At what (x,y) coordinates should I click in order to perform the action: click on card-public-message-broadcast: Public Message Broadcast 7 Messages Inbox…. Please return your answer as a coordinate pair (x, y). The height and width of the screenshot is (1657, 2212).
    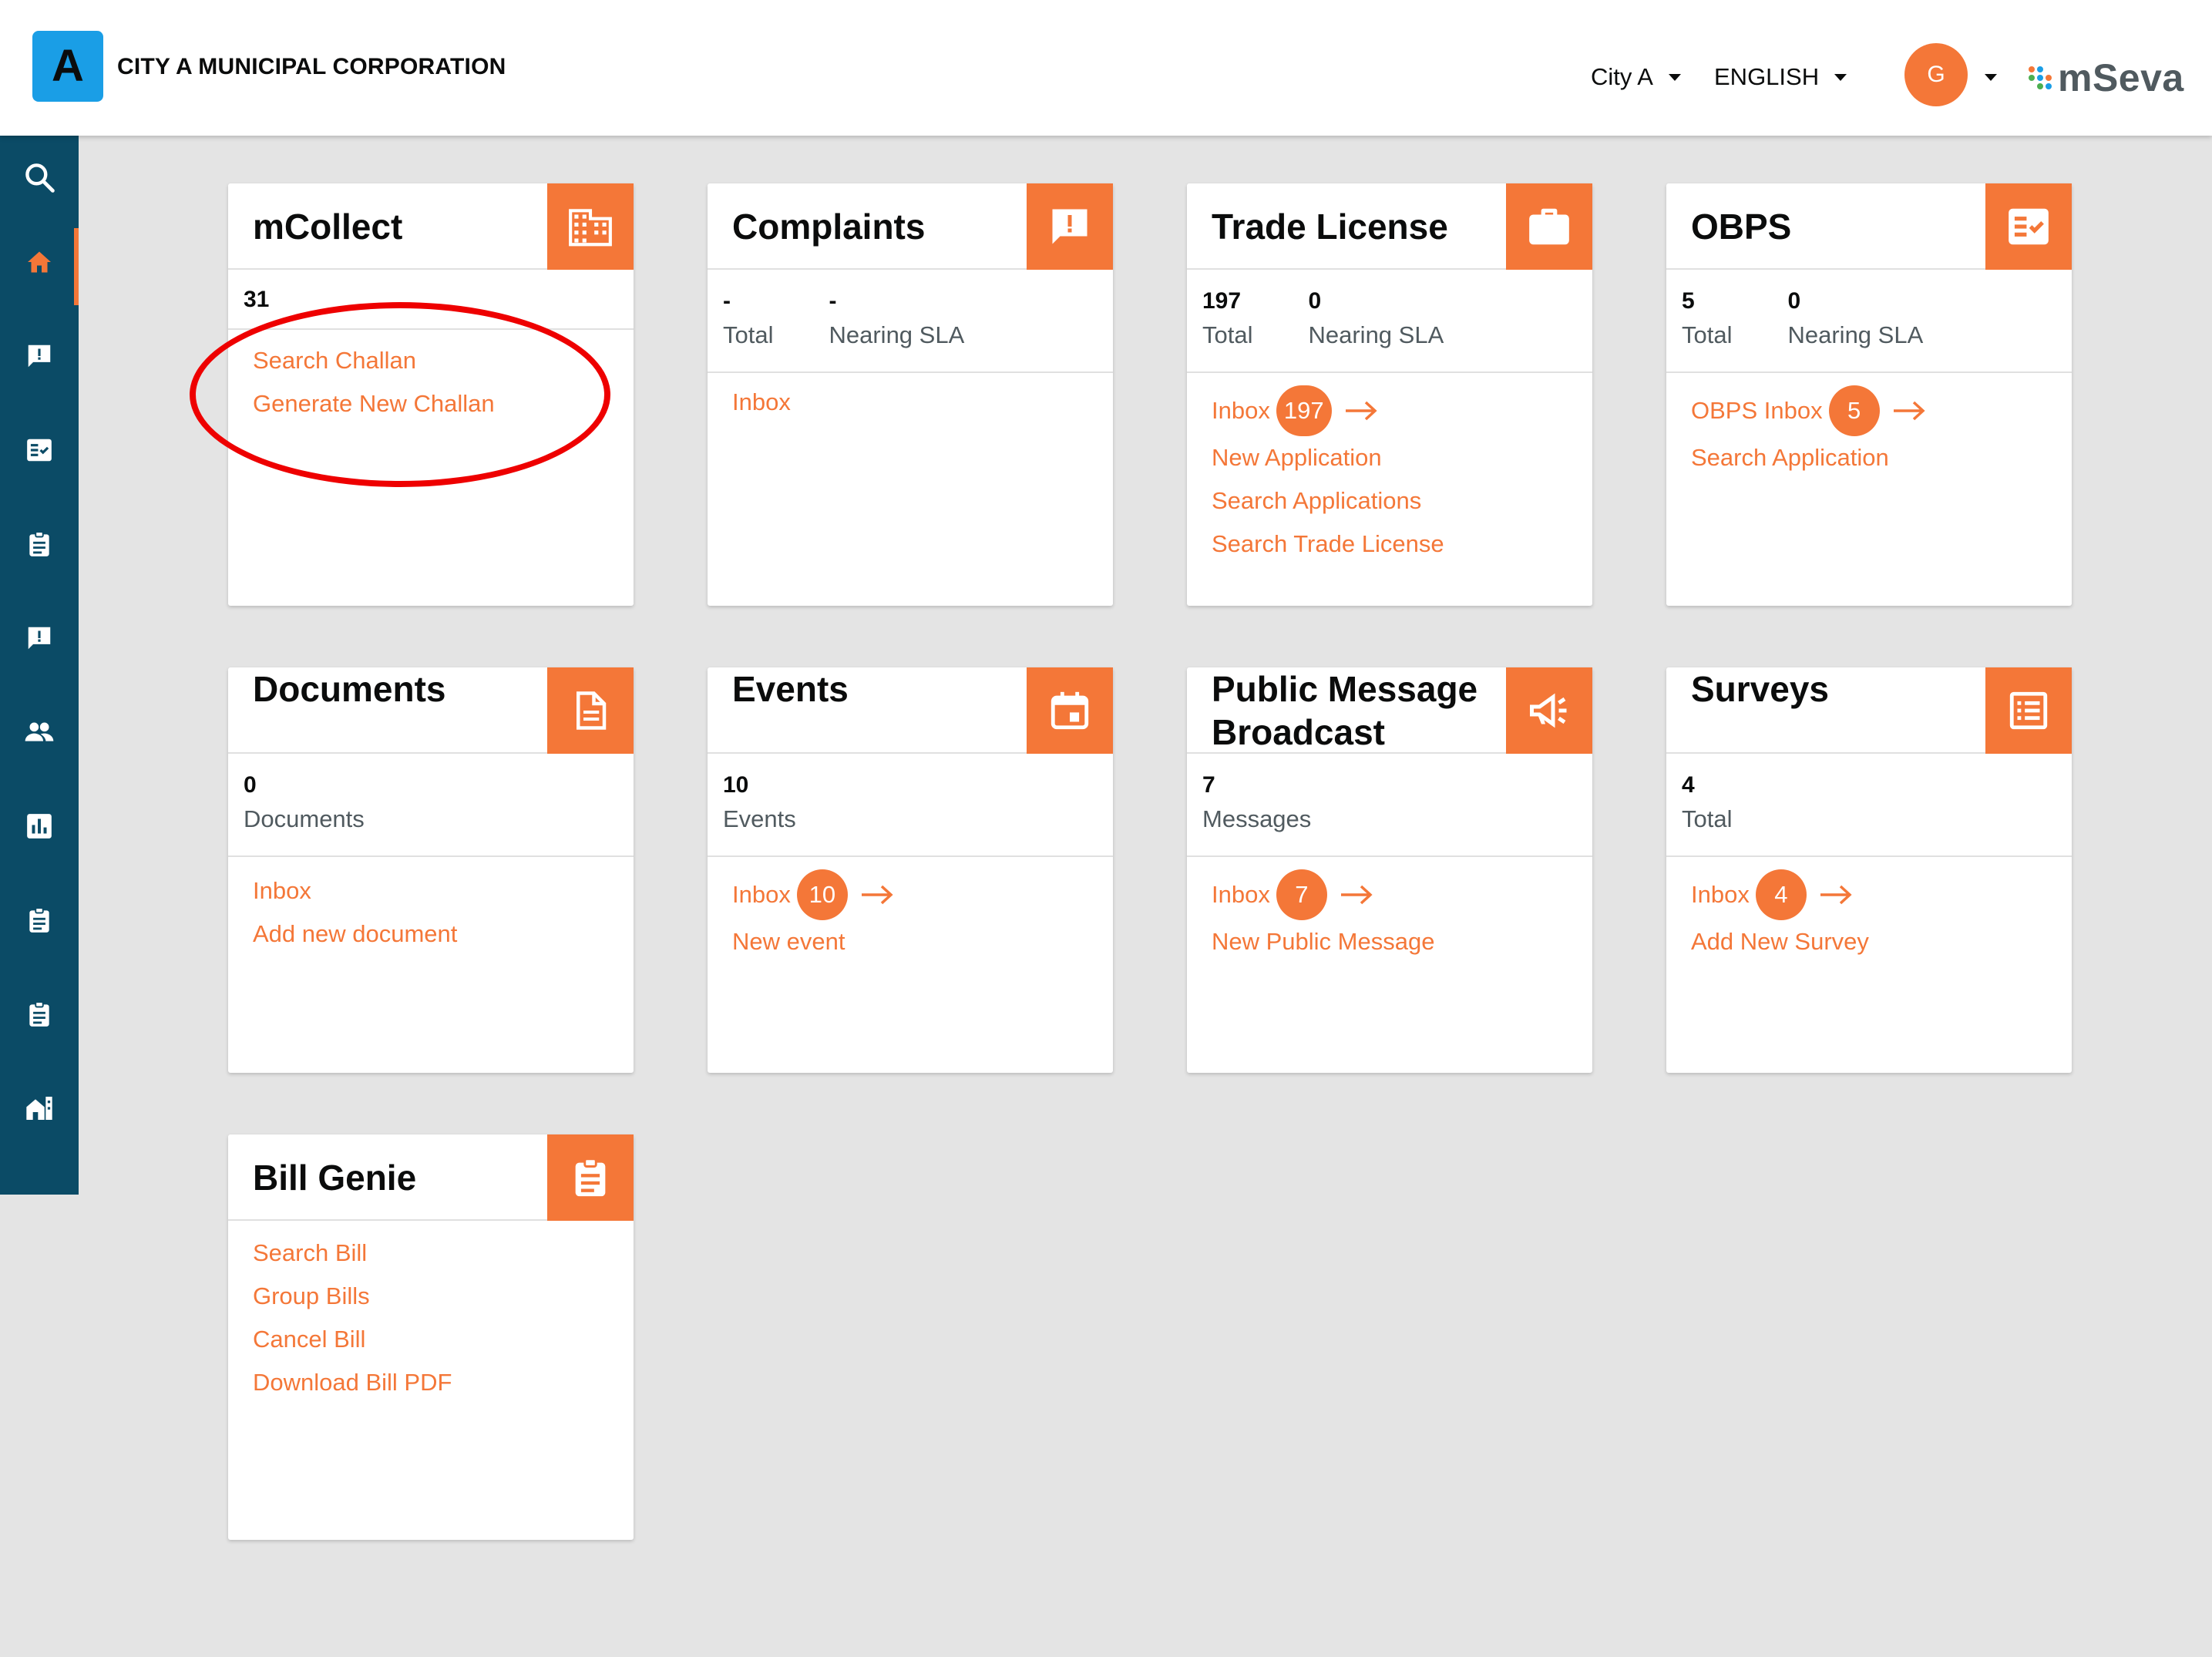
    Looking at the image, I should click on (1389, 870).